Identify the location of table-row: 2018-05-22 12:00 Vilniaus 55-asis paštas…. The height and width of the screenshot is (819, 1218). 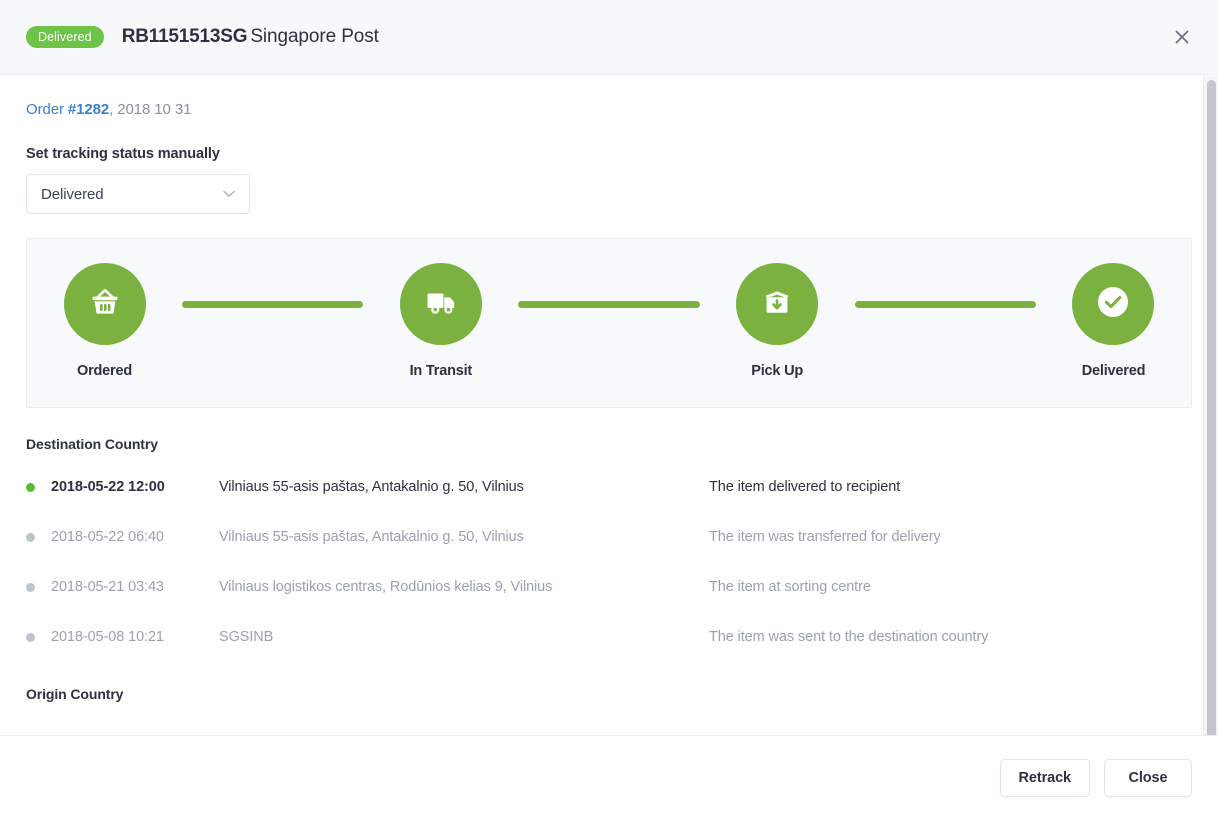
(609, 487).